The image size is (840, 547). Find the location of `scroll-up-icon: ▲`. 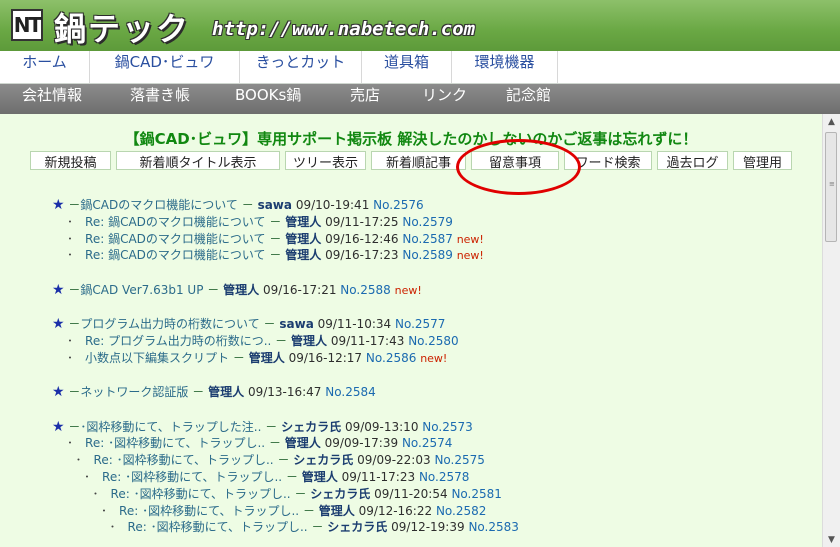

scroll-up-icon: ▲ is located at coordinates (831, 122).